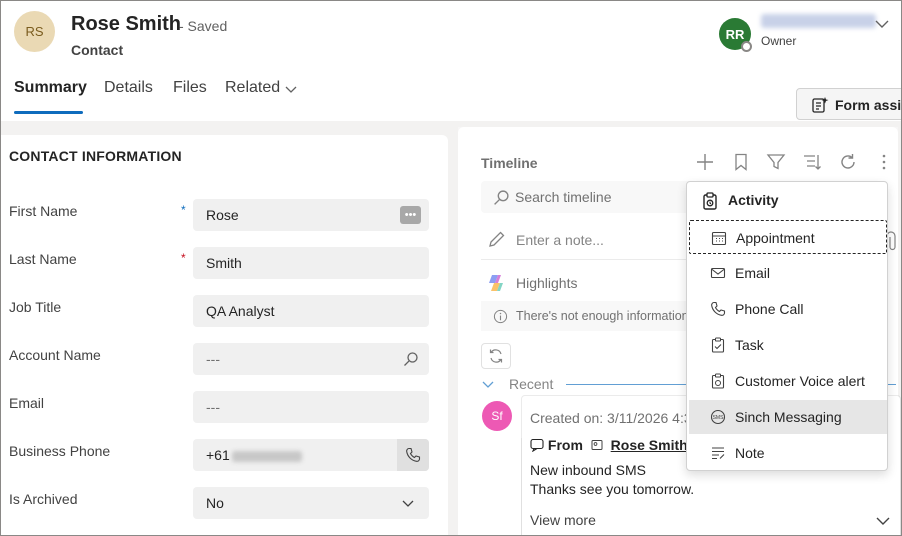 This screenshot has width=902, height=536. Describe the element at coordinates (43, 259) in the screenshot. I see `last-name-label: Last Name` at that location.